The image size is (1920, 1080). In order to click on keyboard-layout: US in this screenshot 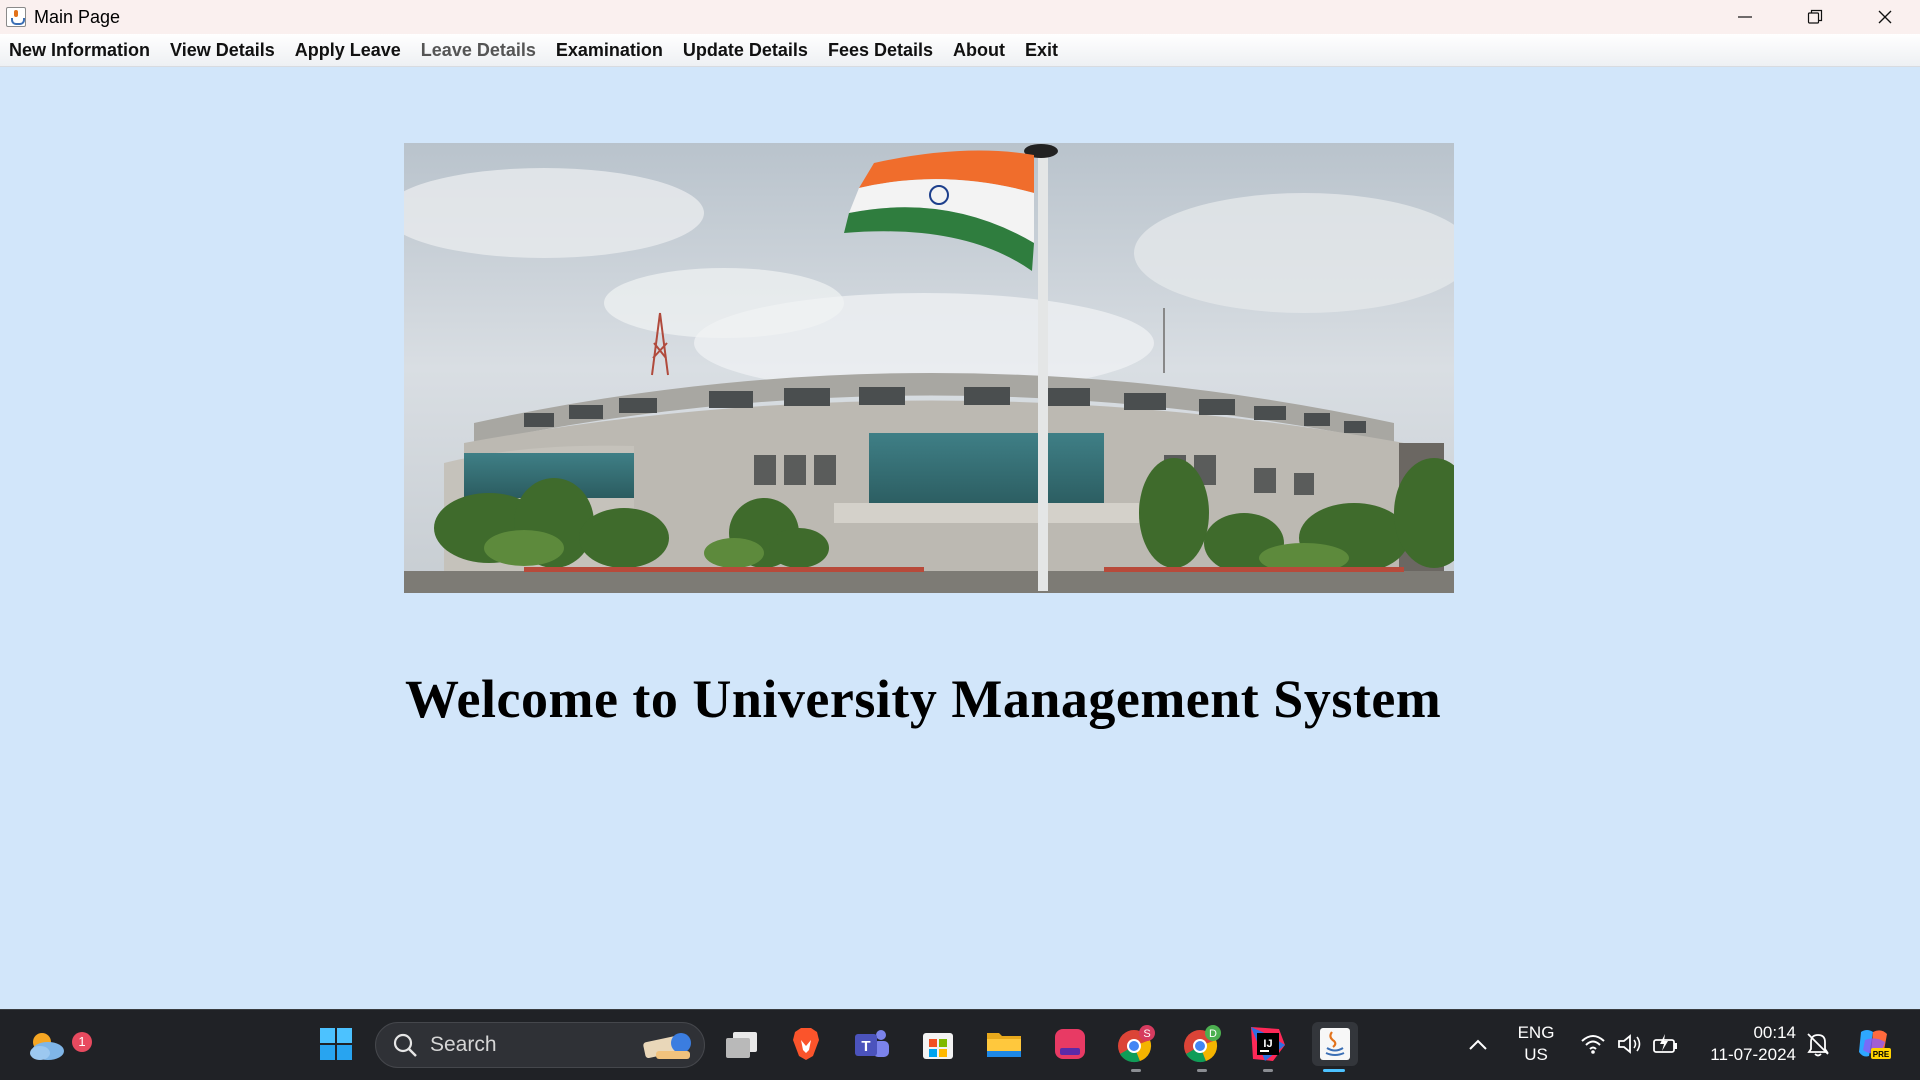, I will do `click(1536, 1054)`.